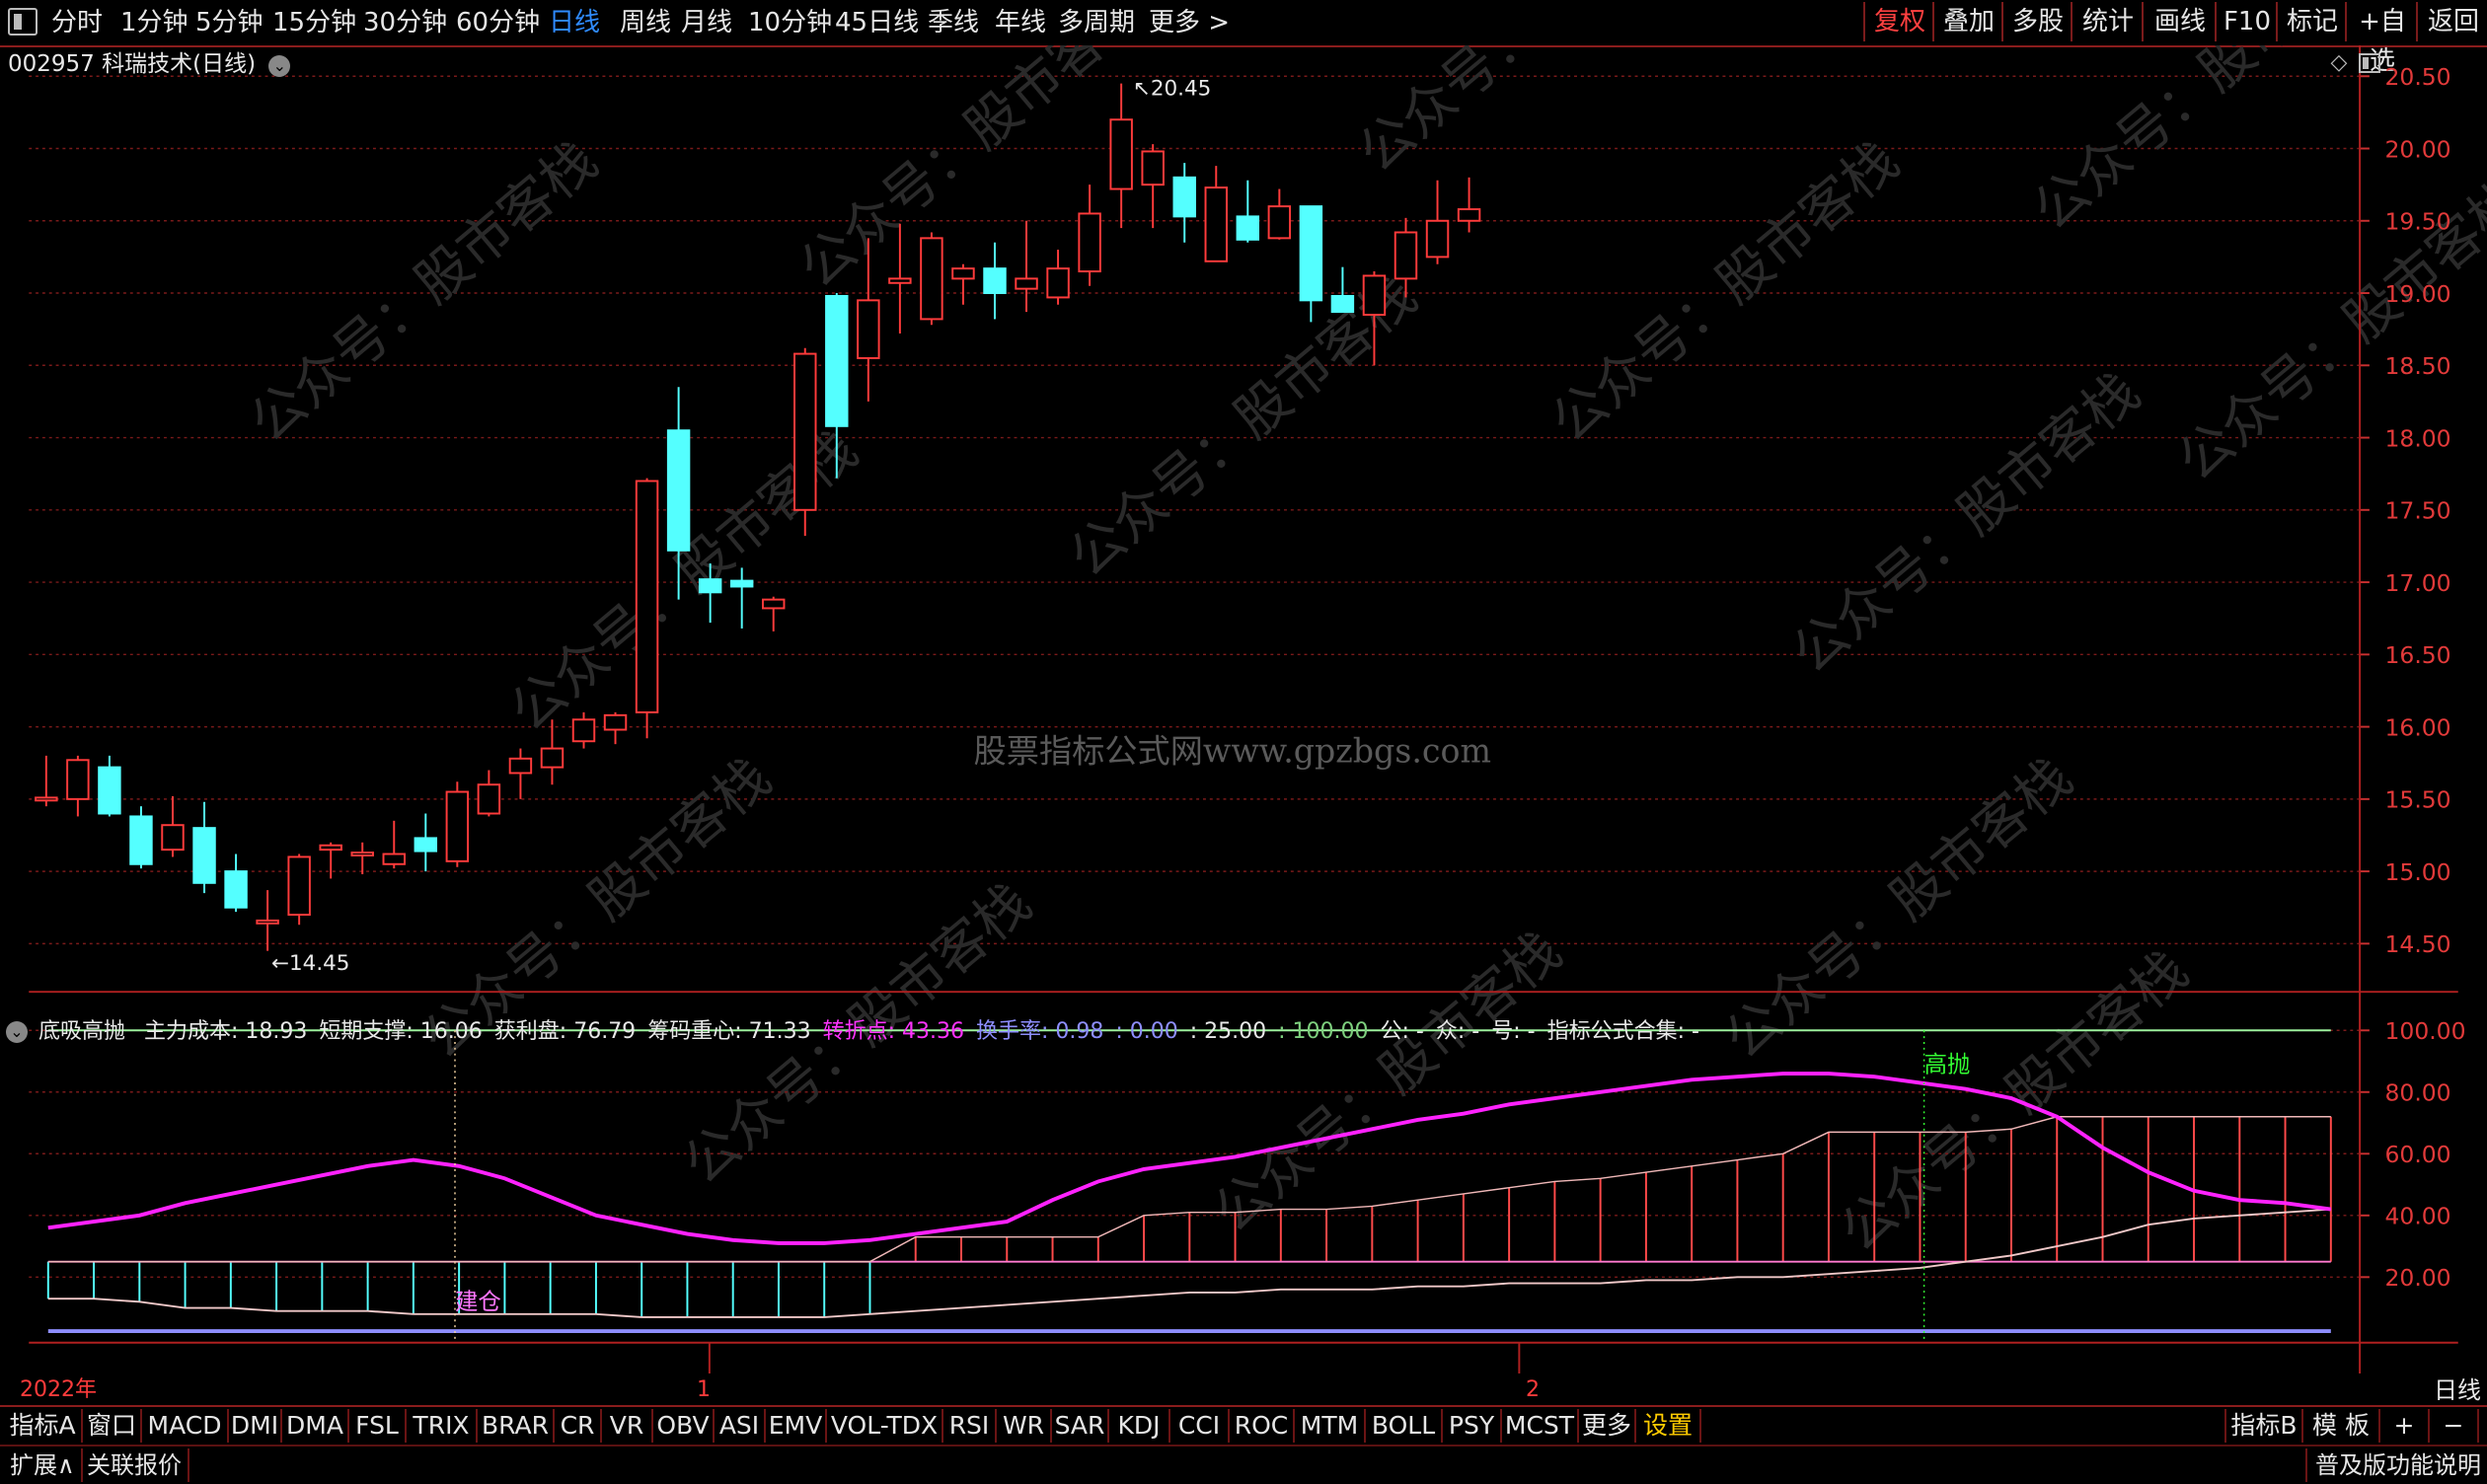  I want to click on period-indicator: 日线, so click(2457, 1390).